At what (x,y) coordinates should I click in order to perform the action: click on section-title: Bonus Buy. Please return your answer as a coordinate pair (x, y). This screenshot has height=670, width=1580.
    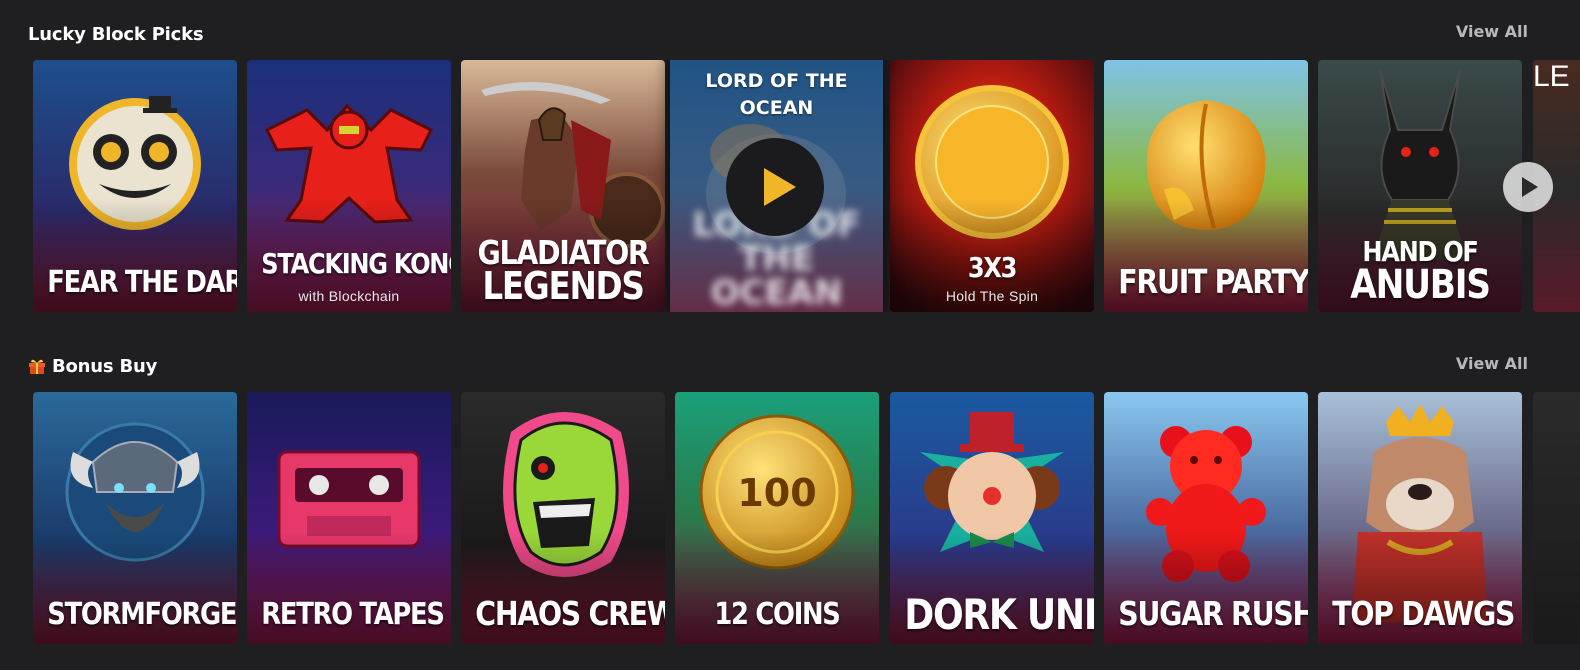
    Looking at the image, I should click on (92, 366).